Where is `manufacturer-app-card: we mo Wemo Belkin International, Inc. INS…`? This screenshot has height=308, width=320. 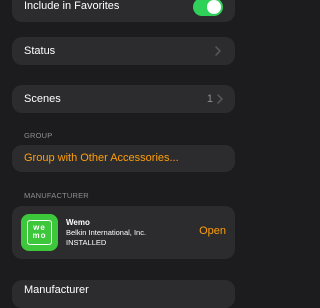
manufacturer-app-card: we mo Wemo Belkin International, Inc. INS… is located at coordinates (123, 232).